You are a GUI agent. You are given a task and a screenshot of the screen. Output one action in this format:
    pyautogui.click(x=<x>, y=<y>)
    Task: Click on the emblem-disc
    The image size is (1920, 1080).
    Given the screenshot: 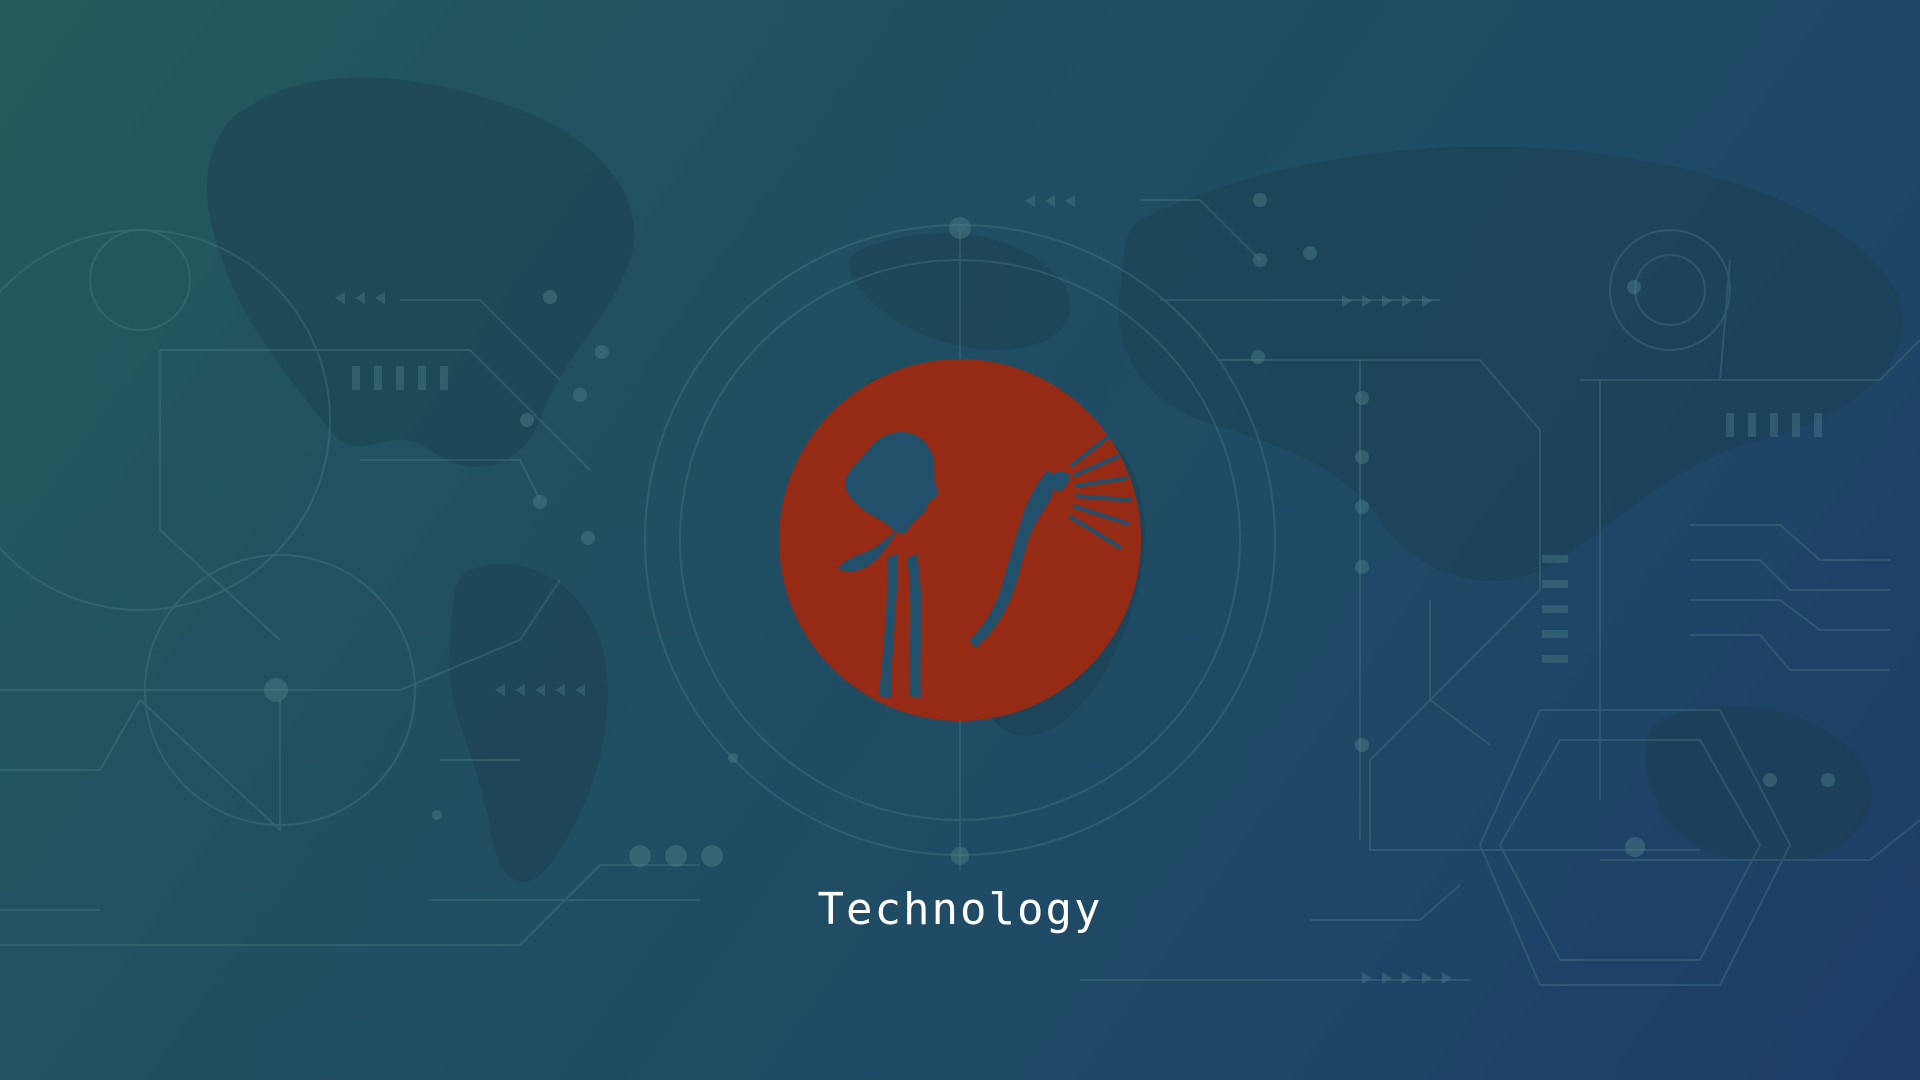 What is the action you would take?
    pyautogui.click(x=960, y=540)
    